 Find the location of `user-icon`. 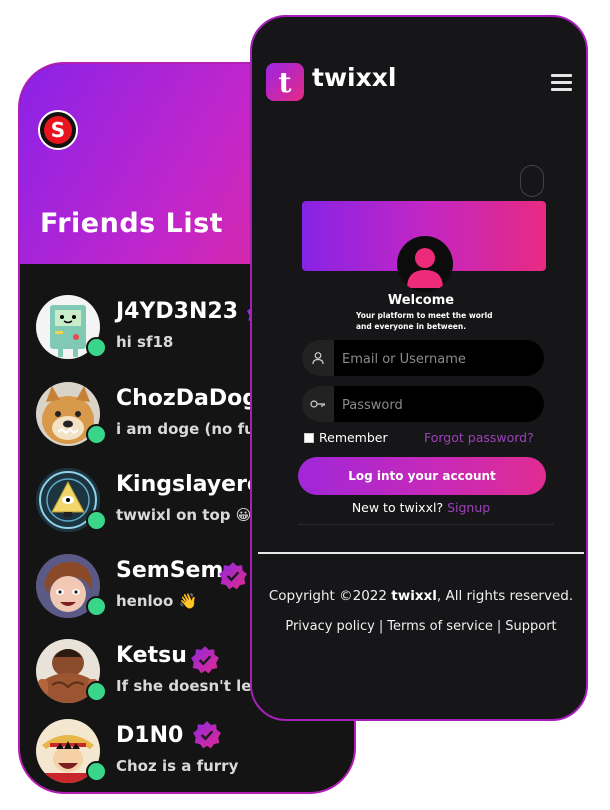

user-icon is located at coordinates (318, 358).